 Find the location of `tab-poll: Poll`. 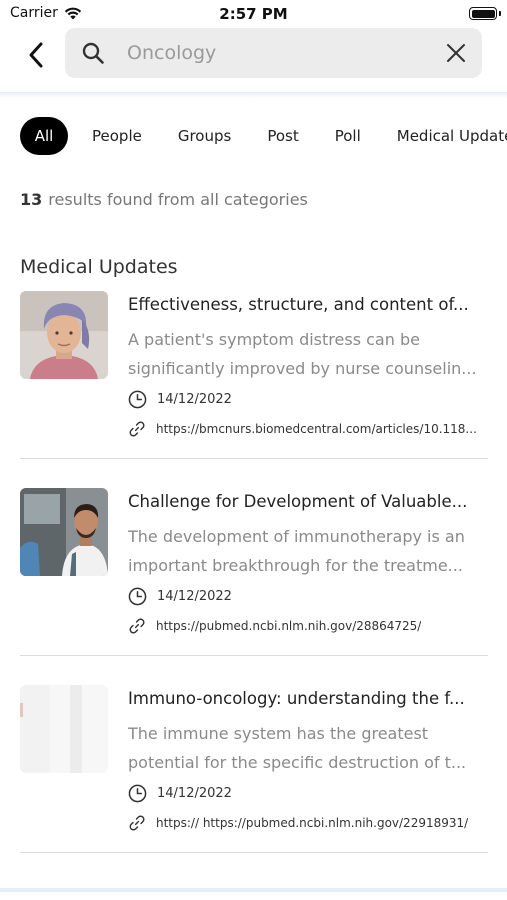

tab-poll: Poll is located at coordinates (348, 136).